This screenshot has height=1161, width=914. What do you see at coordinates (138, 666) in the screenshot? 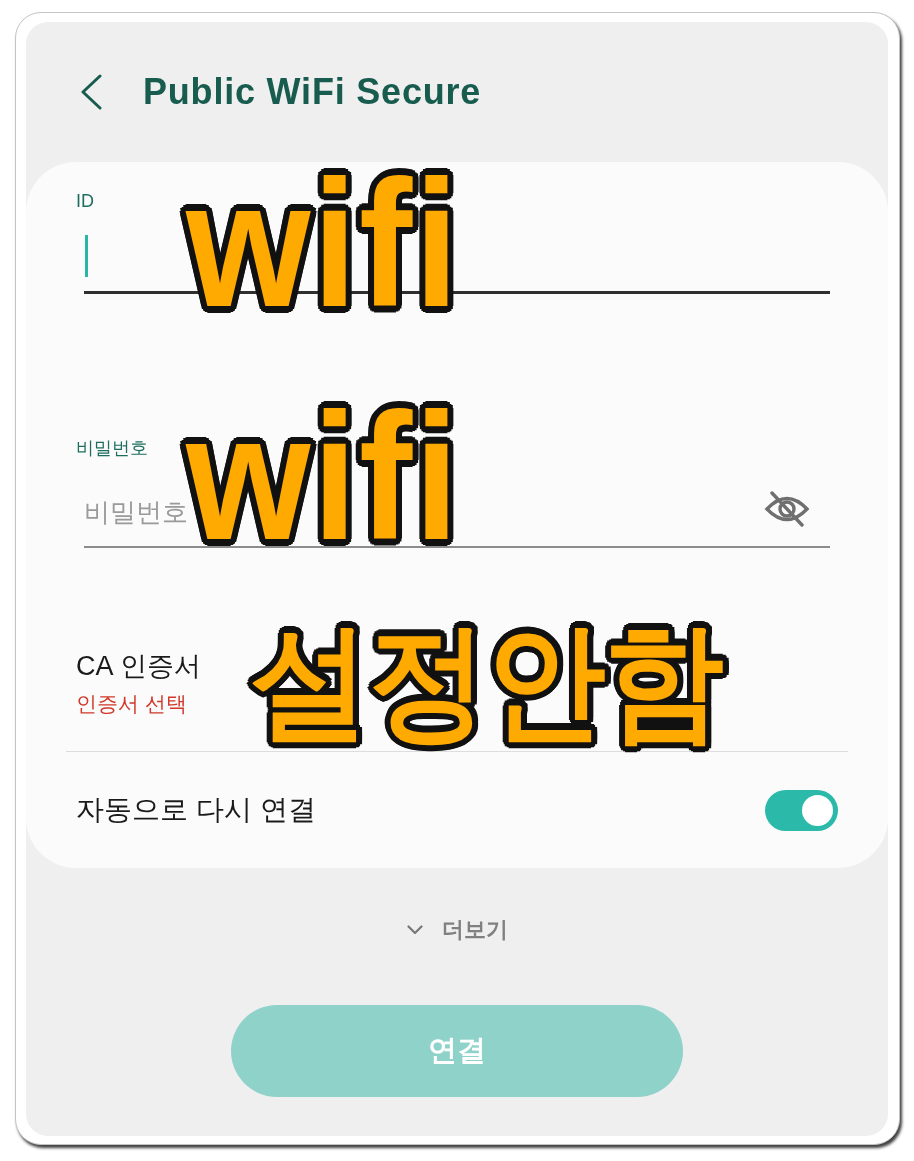
I see `certificate-label: CA 인증서` at bounding box center [138, 666].